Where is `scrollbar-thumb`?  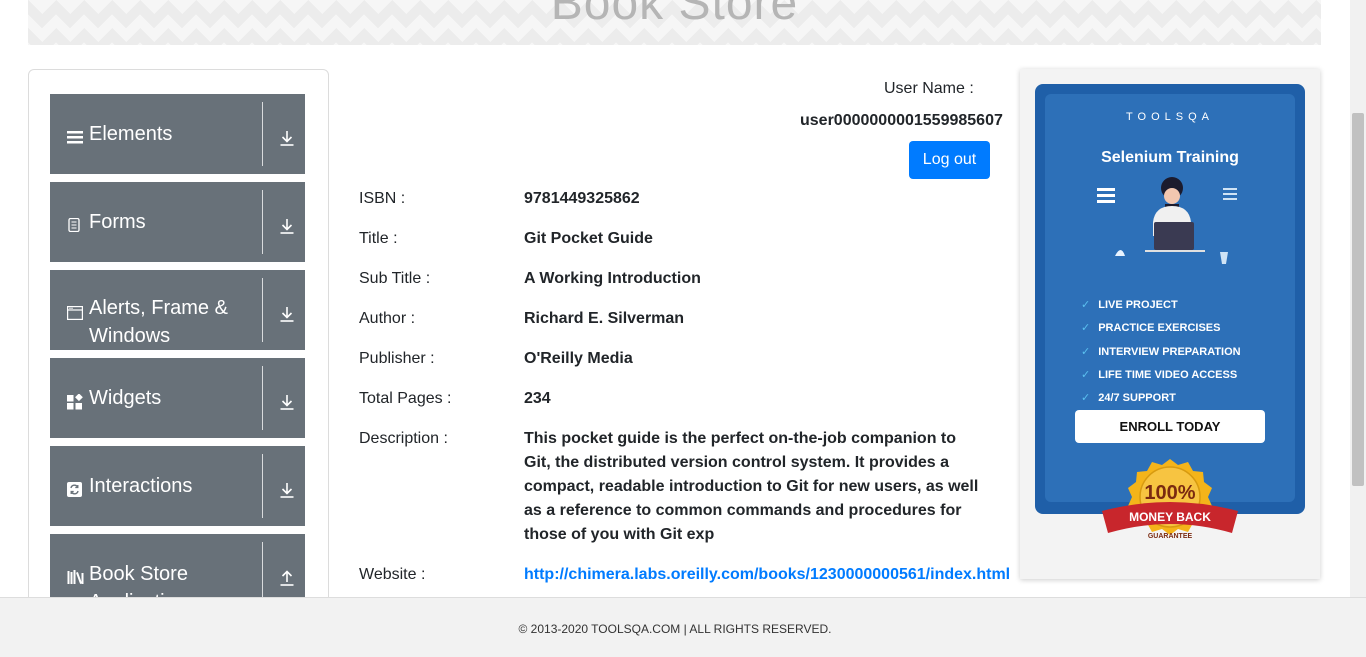
scrollbar-thumb is located at coordinates (1358, 299).